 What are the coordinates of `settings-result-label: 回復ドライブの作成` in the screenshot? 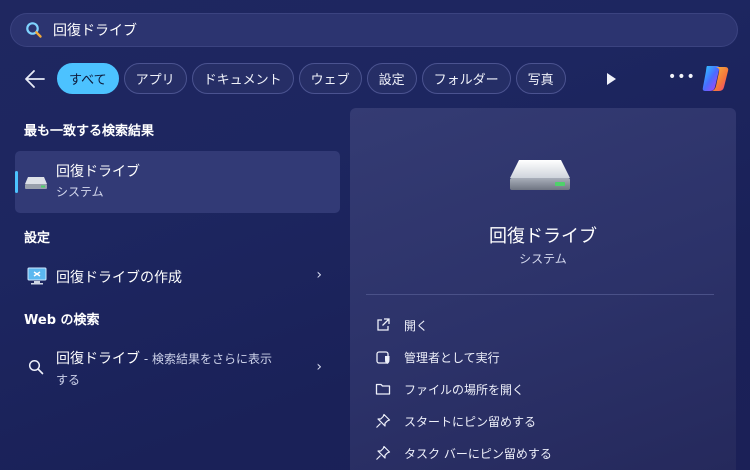 It's located at (119, 278).